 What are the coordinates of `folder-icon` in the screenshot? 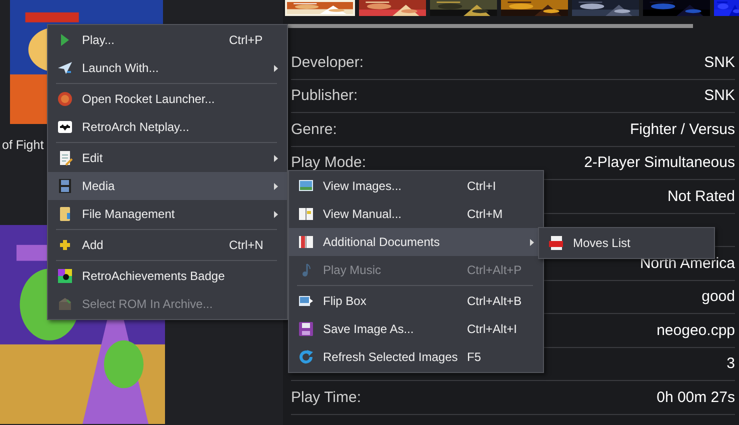 It's located at (65, 214).